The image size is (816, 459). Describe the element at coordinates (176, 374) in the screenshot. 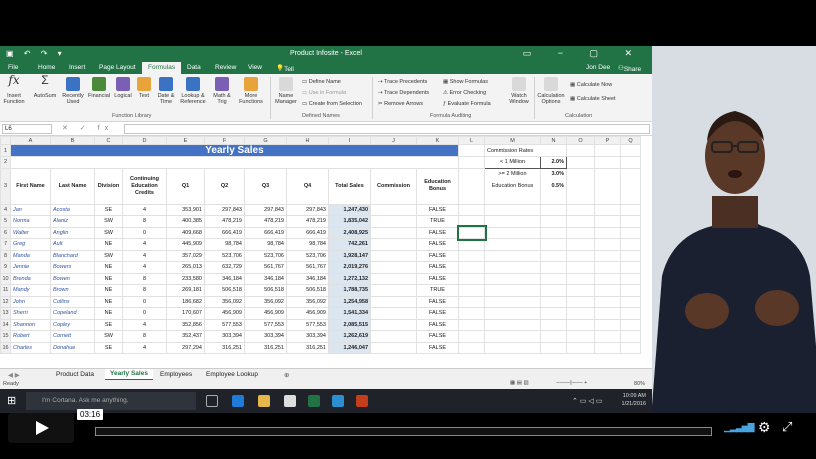

I see `sheet-tab-employees: Employees` at that location.